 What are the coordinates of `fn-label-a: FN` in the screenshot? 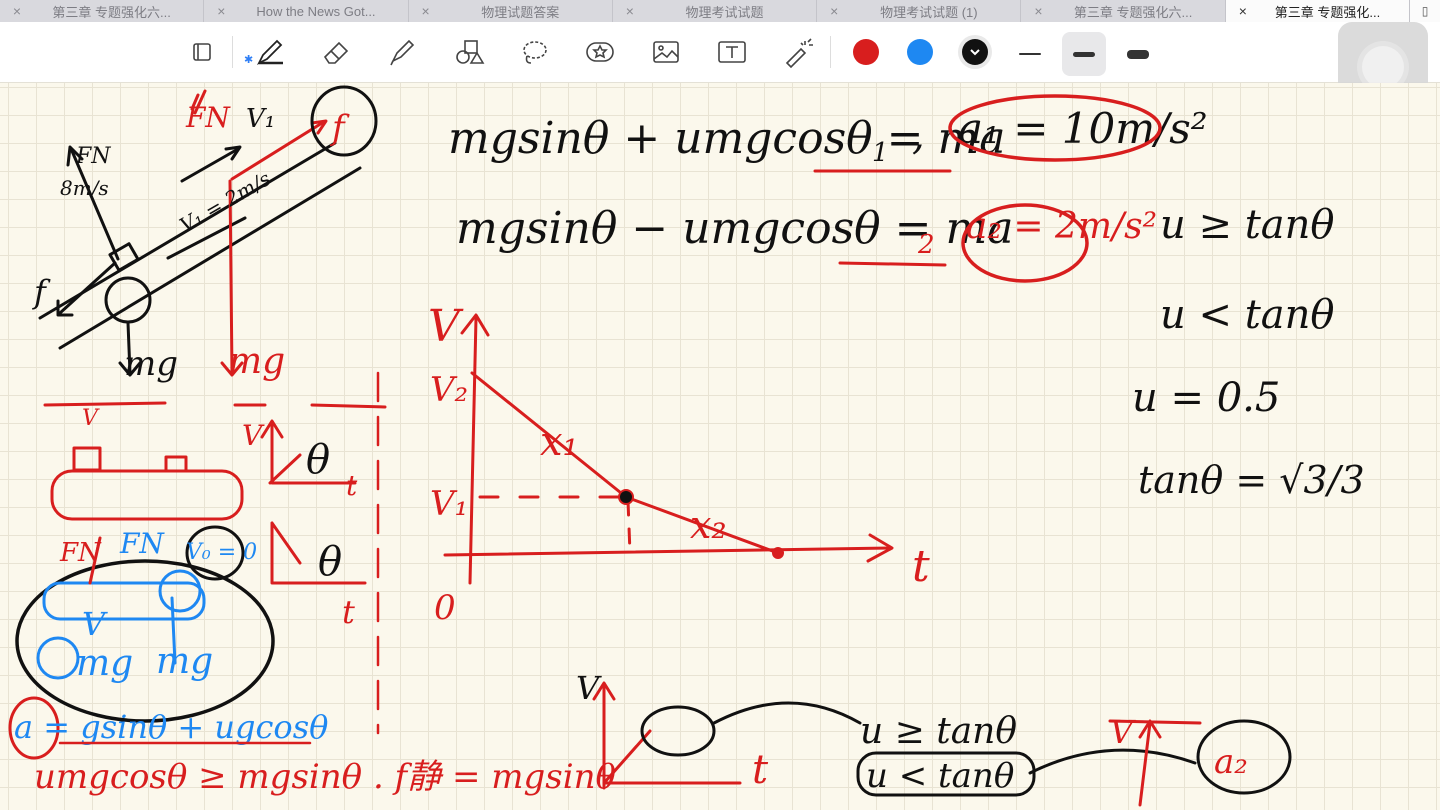 It's located at (93, 156).